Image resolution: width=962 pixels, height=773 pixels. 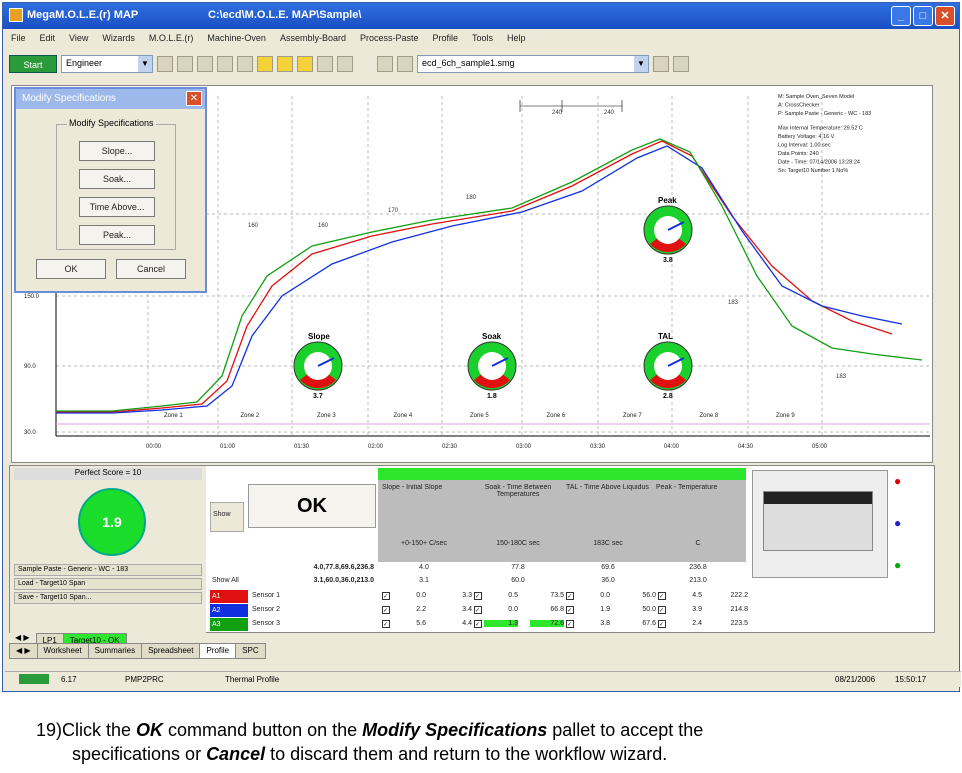 I want to click on folder-icon, so click(x=265, y=64).